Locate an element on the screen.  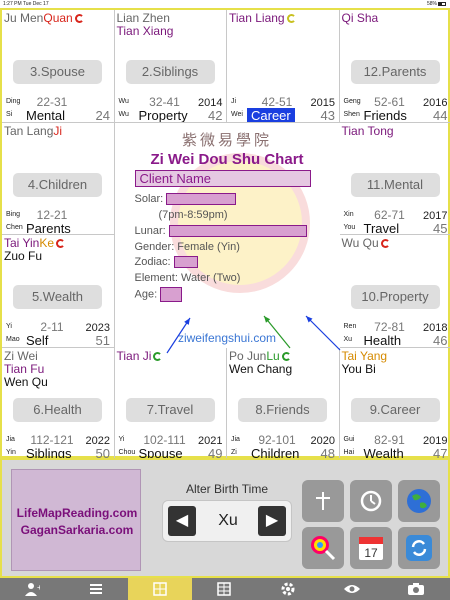
tab-list is located at coordinates (96, 589).